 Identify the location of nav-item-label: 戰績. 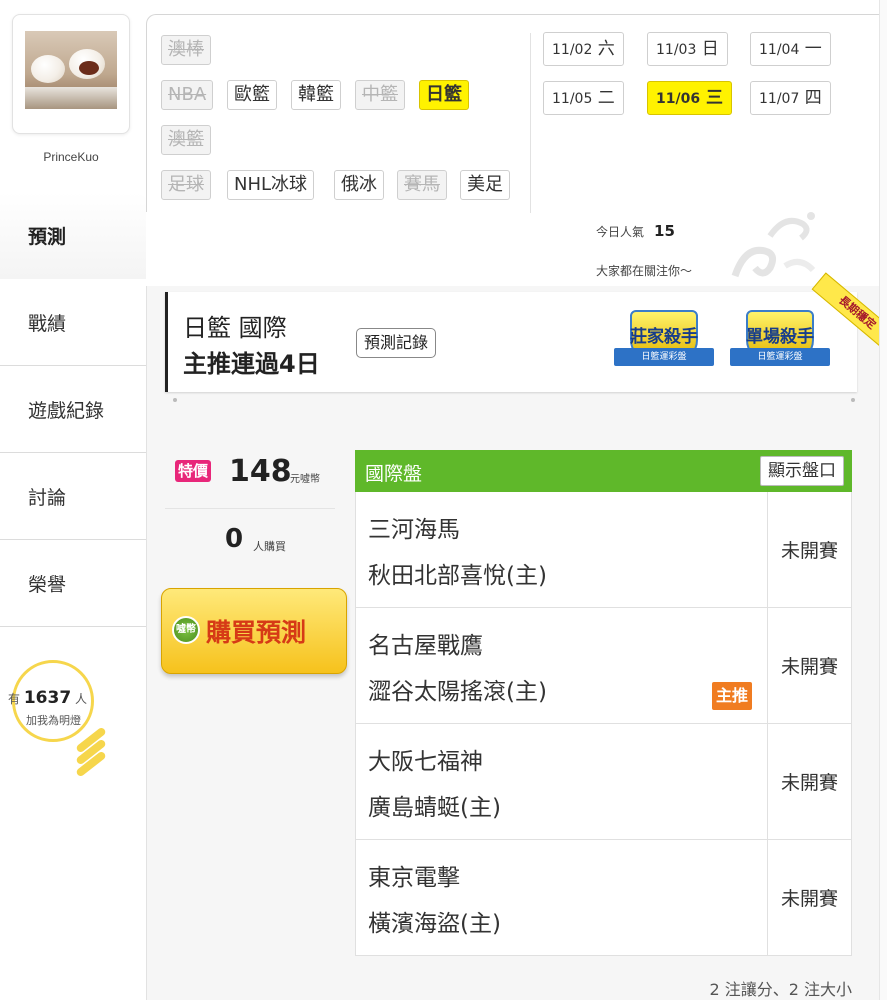
(47, 323).